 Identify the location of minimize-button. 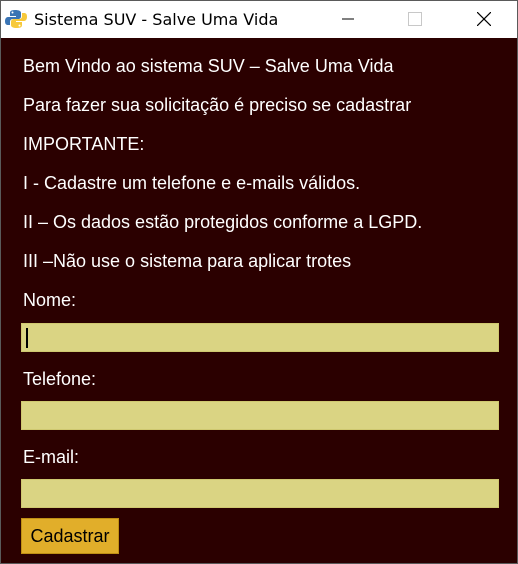
(348, 19).